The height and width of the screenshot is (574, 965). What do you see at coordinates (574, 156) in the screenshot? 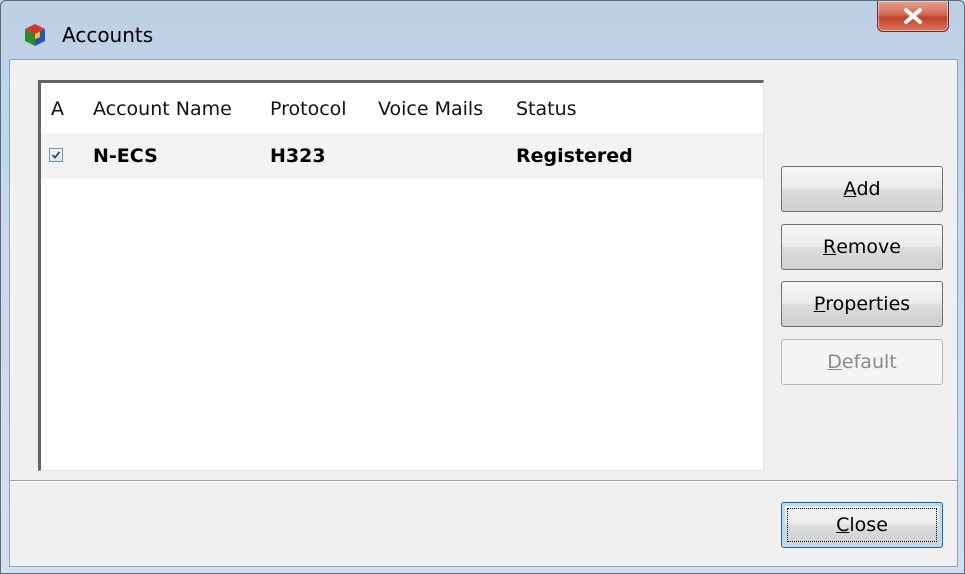
I see `cell-status: Registered` at bounding box center [574, 156].